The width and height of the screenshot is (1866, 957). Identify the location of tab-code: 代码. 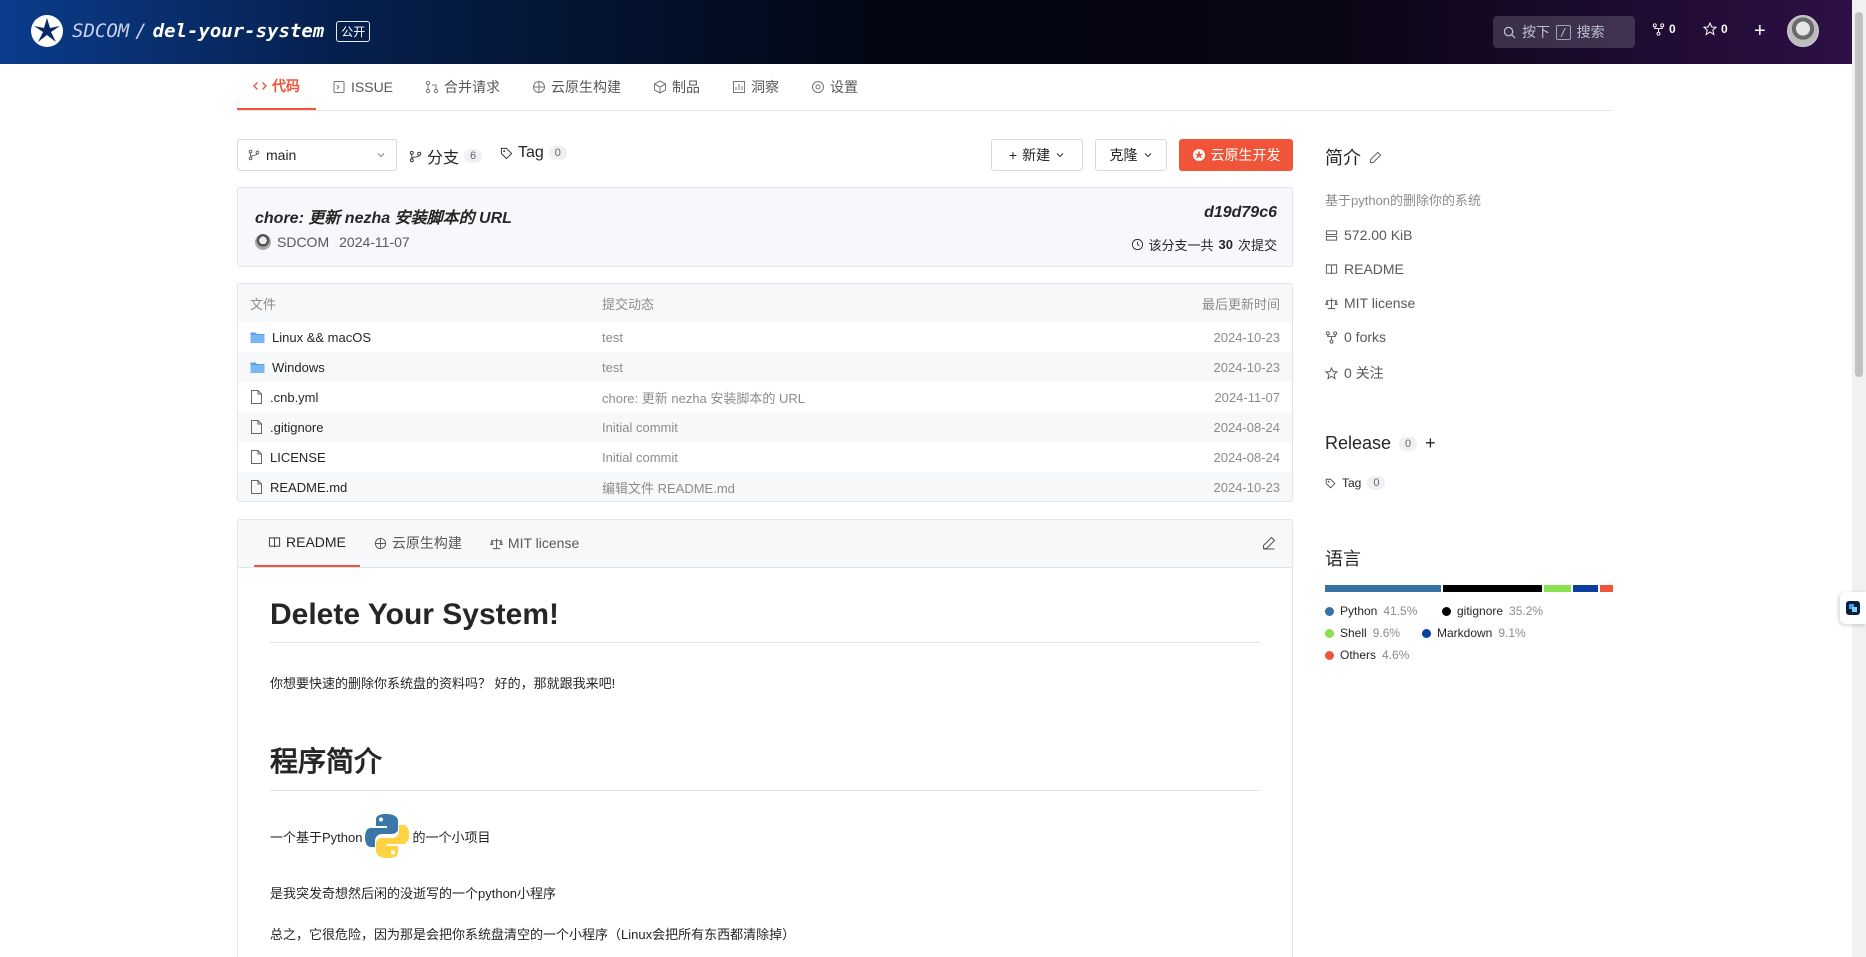
(276, 86).